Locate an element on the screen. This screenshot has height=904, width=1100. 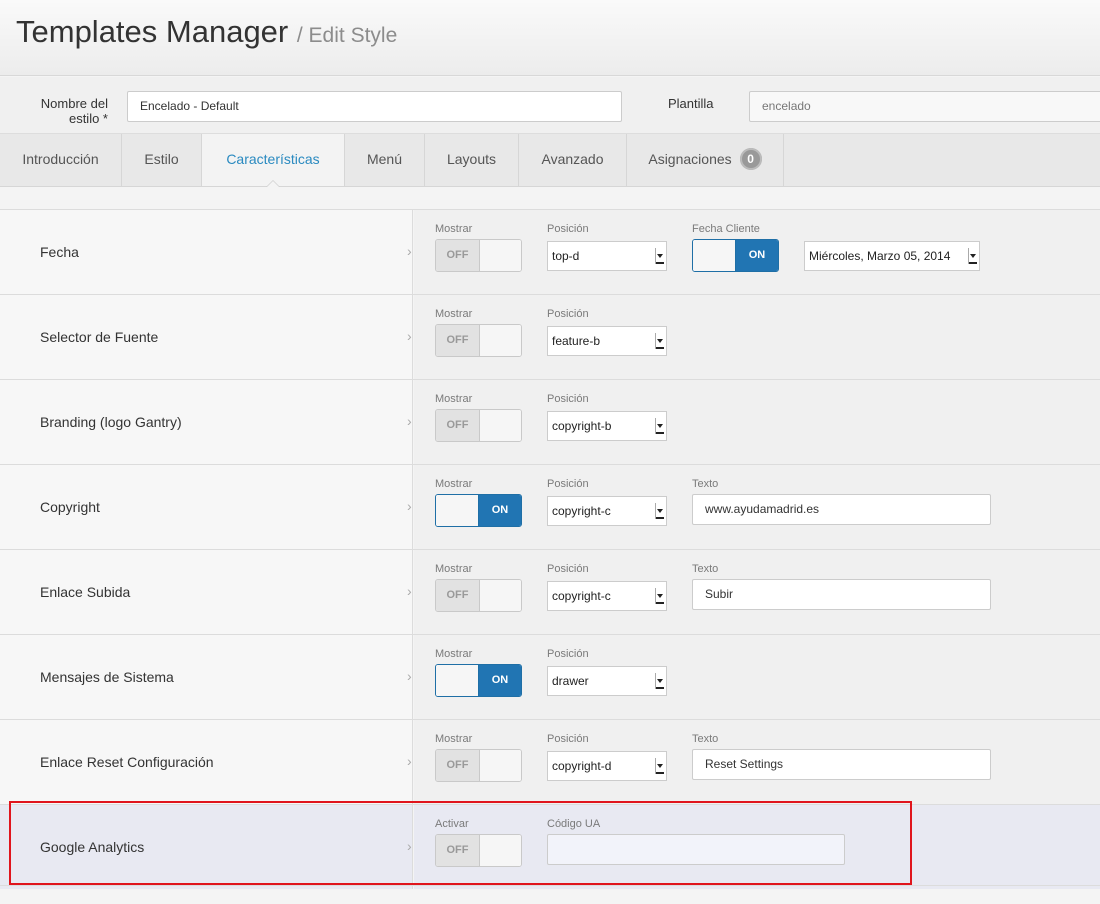
feature-row-google-analytics: Google Analytics › Activar OFF Código UA is located at coordinates (550, 846).